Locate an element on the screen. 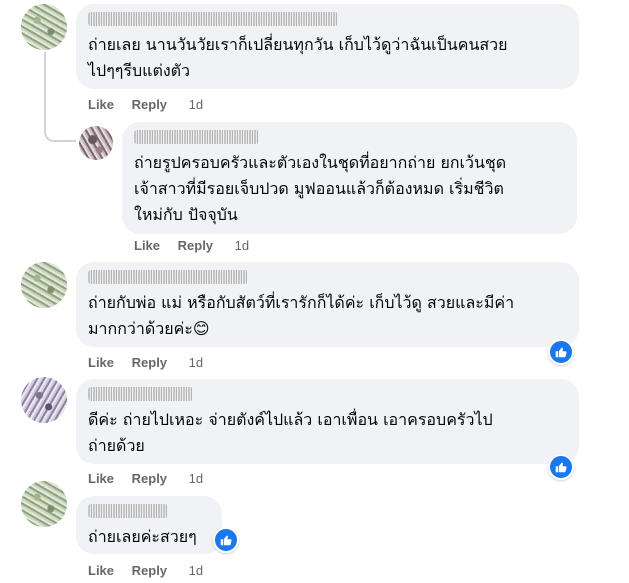 Image resolution: width=629 pixels, height=583 pixels. comment-bubble: ถ่ายเลยค่ะสวยๆ is located at coordinates (149, 525).